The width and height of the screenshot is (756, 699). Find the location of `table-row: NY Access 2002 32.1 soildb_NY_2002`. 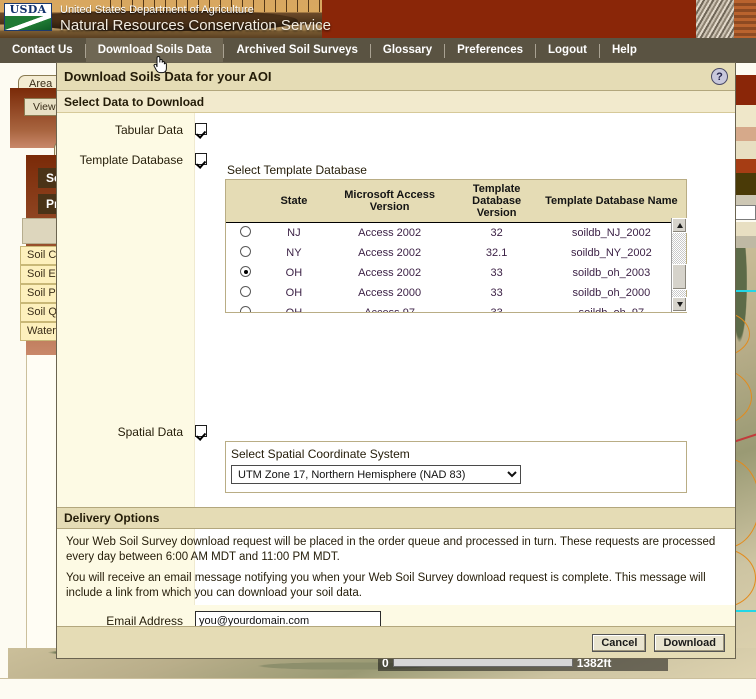

table-row: NY Access 2002 32.1 soildb_NY_2002 is located at coordinates (456, 253).